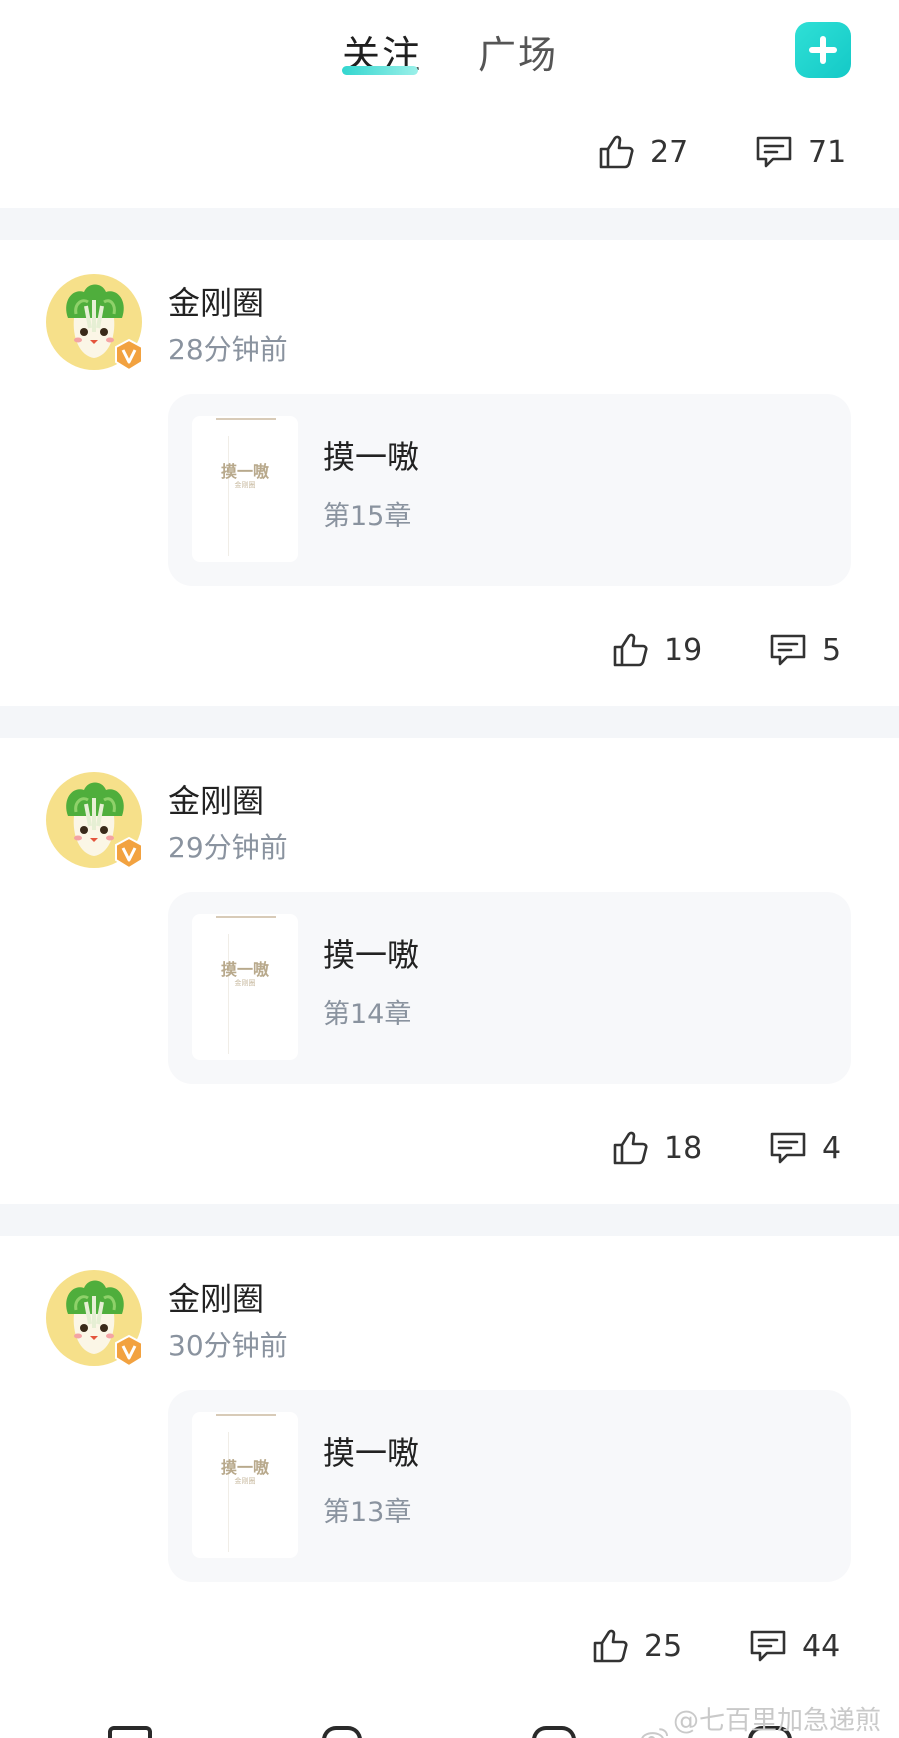 This screenshot has height=1738, width=899. What do you see at coordinates (509, 490) in the screenshot?
I see `book-card: 摸一嗷 金刚圈 摸一嗷 第15章` at bounding box center [509, 490].